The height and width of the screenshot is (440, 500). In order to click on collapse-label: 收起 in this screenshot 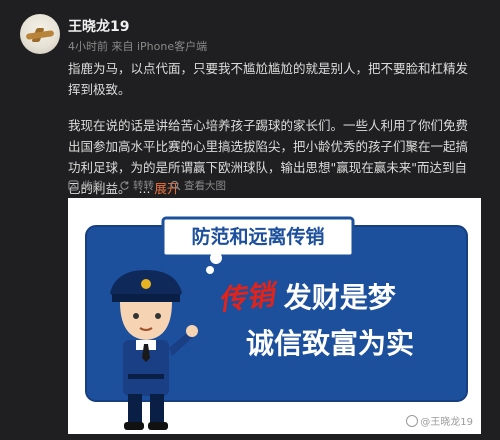, I will do `click(92, 186)`.